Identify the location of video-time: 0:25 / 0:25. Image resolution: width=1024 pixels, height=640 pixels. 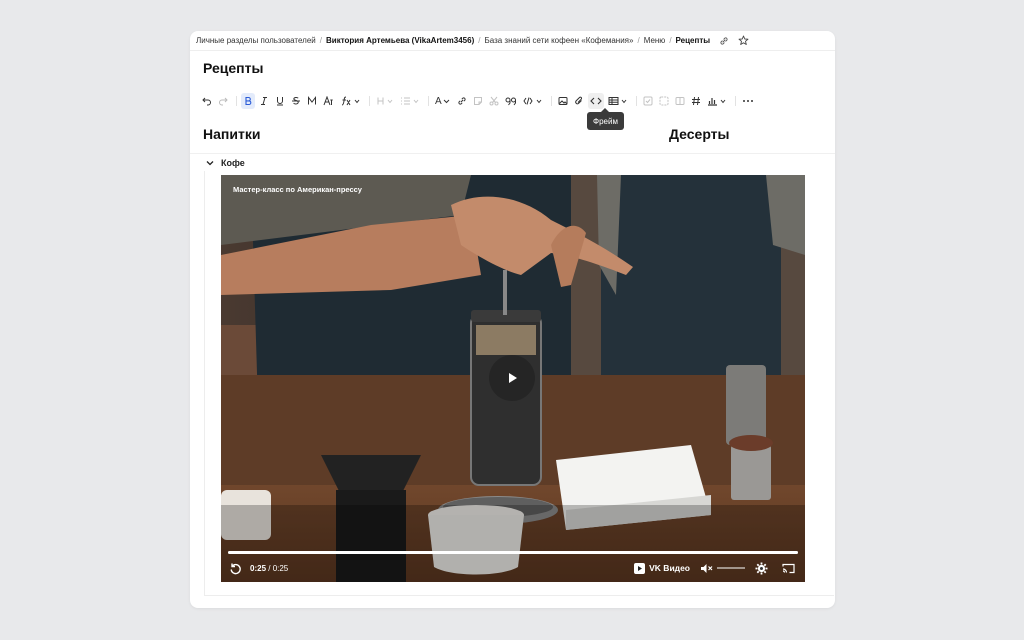
(269, 568).